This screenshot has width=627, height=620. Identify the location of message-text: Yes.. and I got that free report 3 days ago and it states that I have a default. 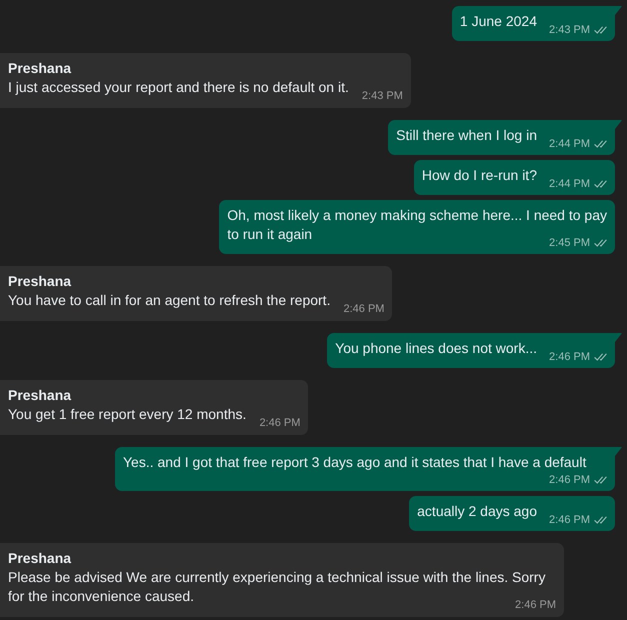
(354, 462).